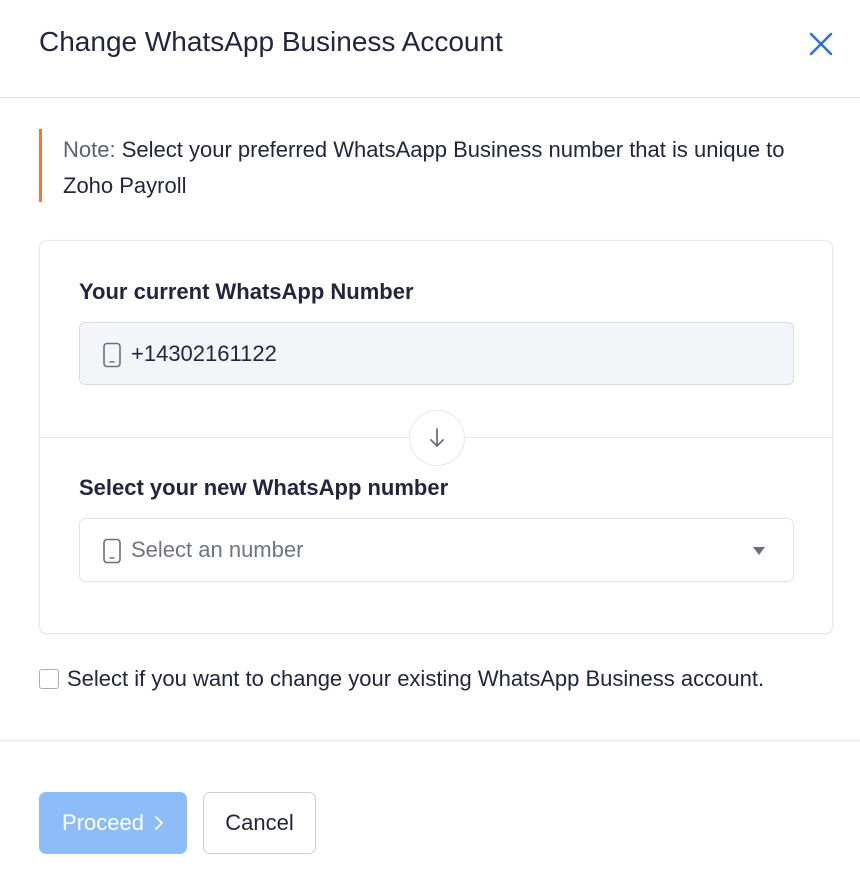 The width and height of the screenshot is (860, 892). Describe the element at coordinates (436, 353) in the screenshot. I see `current-number-field: +14302161122` at that location.